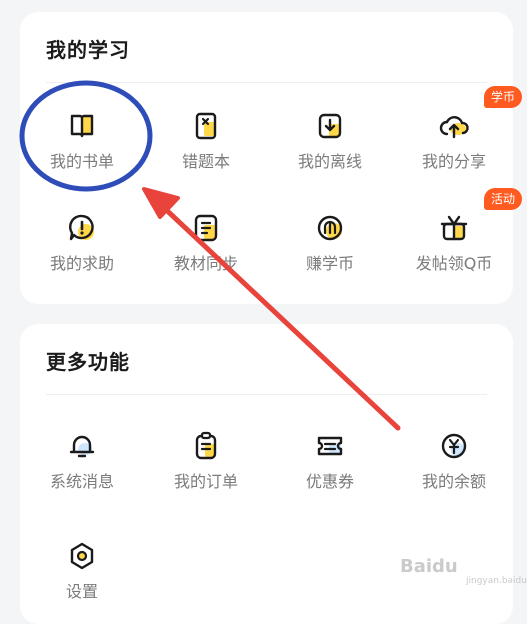 Image resolution: width=527 pixels, height=624 pixels. What do you see at coordinates (453, 481) in the screenshot?
I see `more-item-label: 我的余额` at bounding box center [453, 481].